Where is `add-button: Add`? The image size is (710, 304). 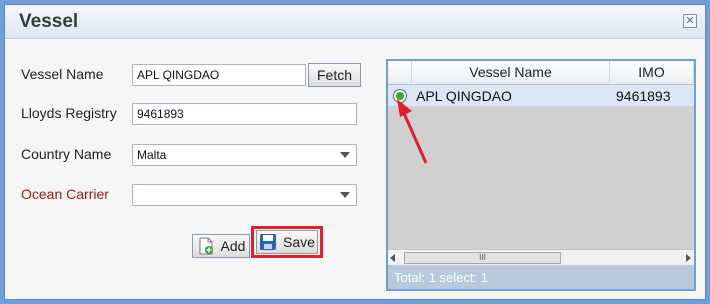 add-button: Add is located at coordinates (221, 246).